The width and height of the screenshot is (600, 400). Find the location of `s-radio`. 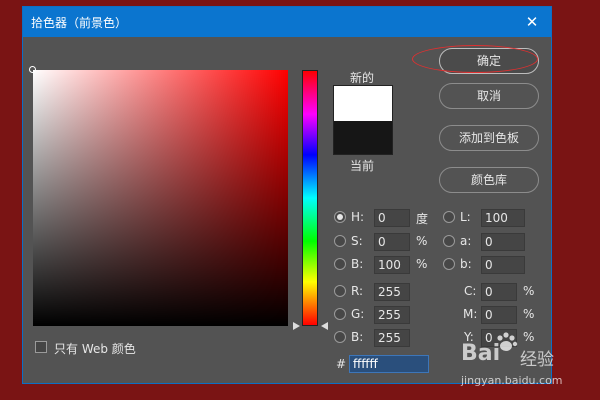

s-radio is located at coordinates (340, 241).